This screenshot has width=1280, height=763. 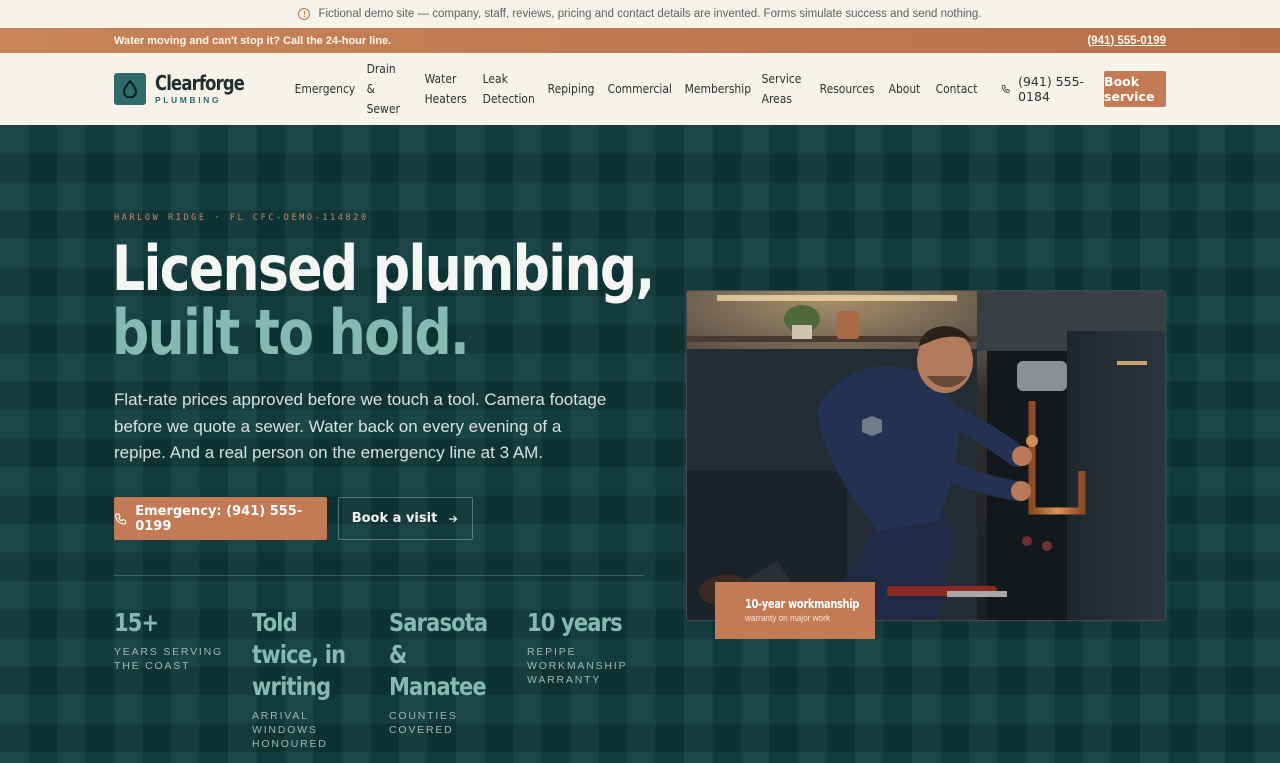 I want to click on nav-service-areas: Service Areas, so click(x=778, y=89).